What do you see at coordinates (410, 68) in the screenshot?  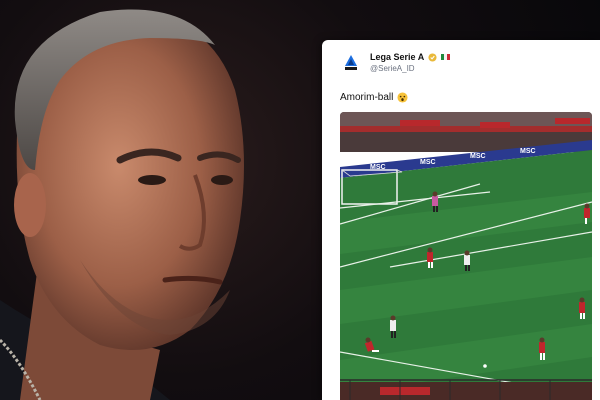 I see `handle: @SerieA_ID` at bounding box center [410, 68].